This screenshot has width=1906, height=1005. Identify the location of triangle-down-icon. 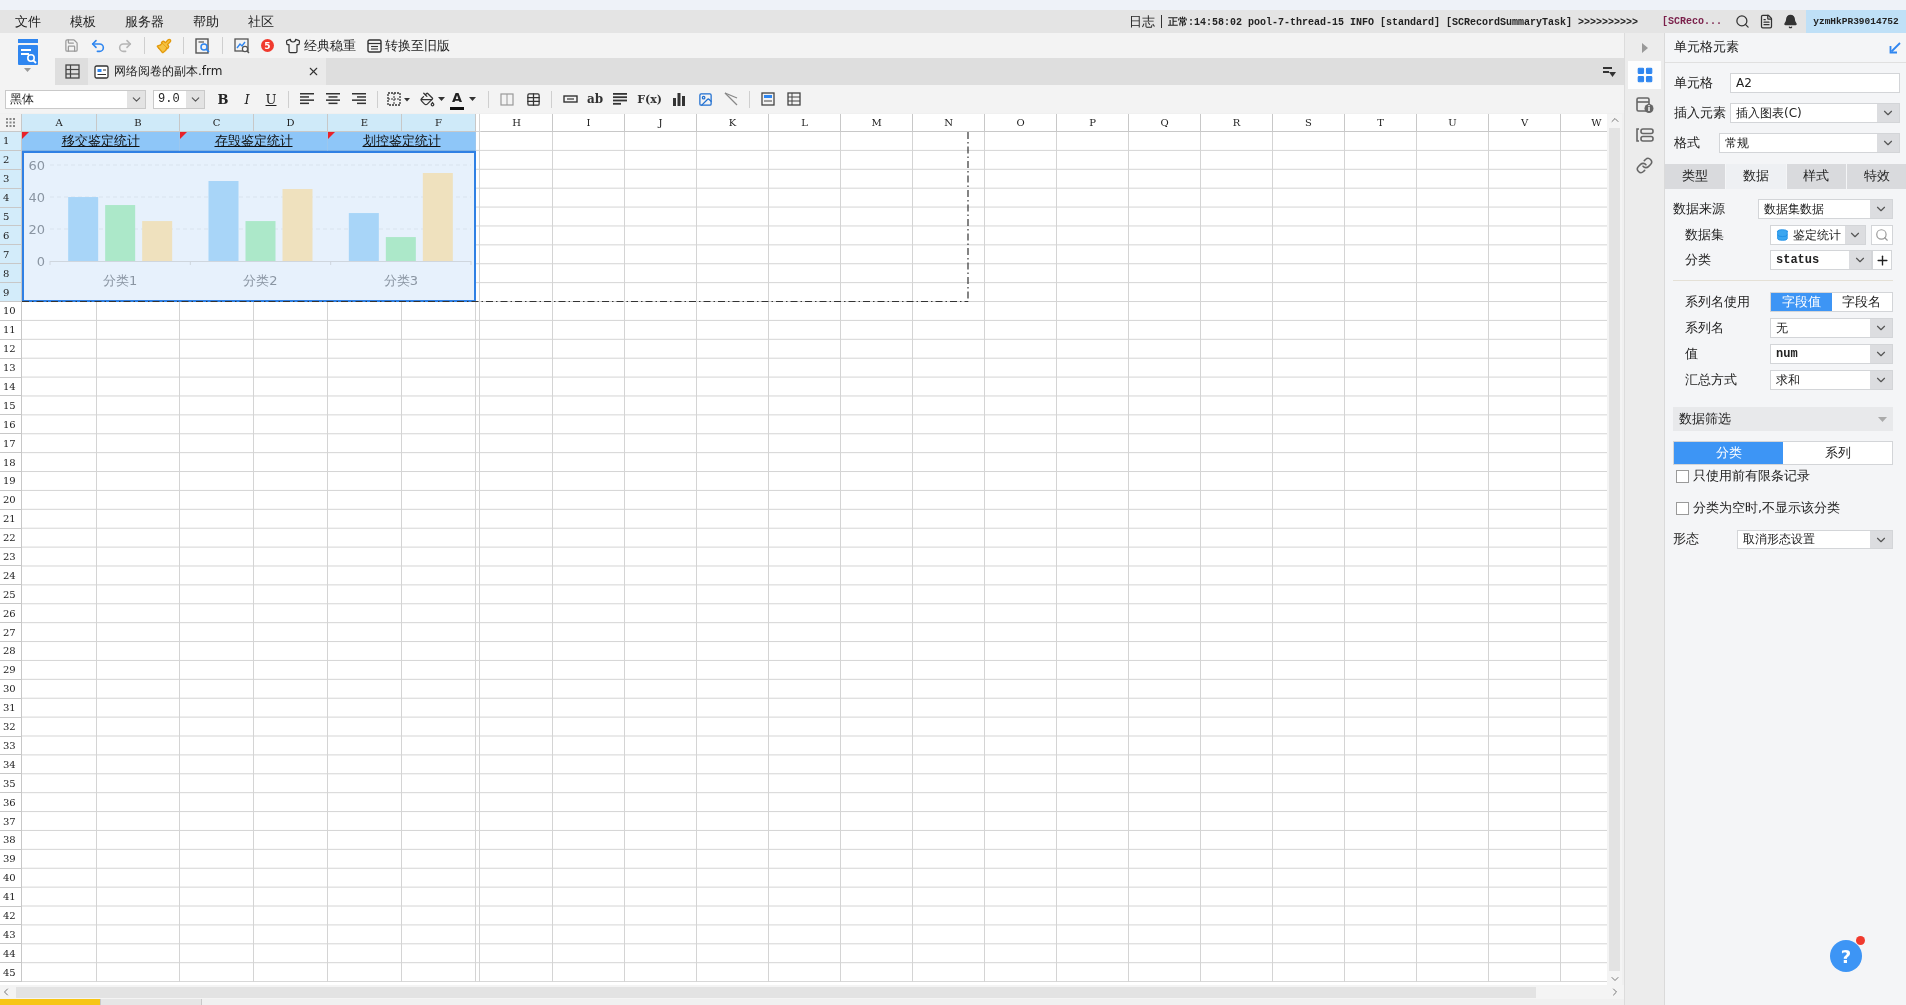
(1882, 419).